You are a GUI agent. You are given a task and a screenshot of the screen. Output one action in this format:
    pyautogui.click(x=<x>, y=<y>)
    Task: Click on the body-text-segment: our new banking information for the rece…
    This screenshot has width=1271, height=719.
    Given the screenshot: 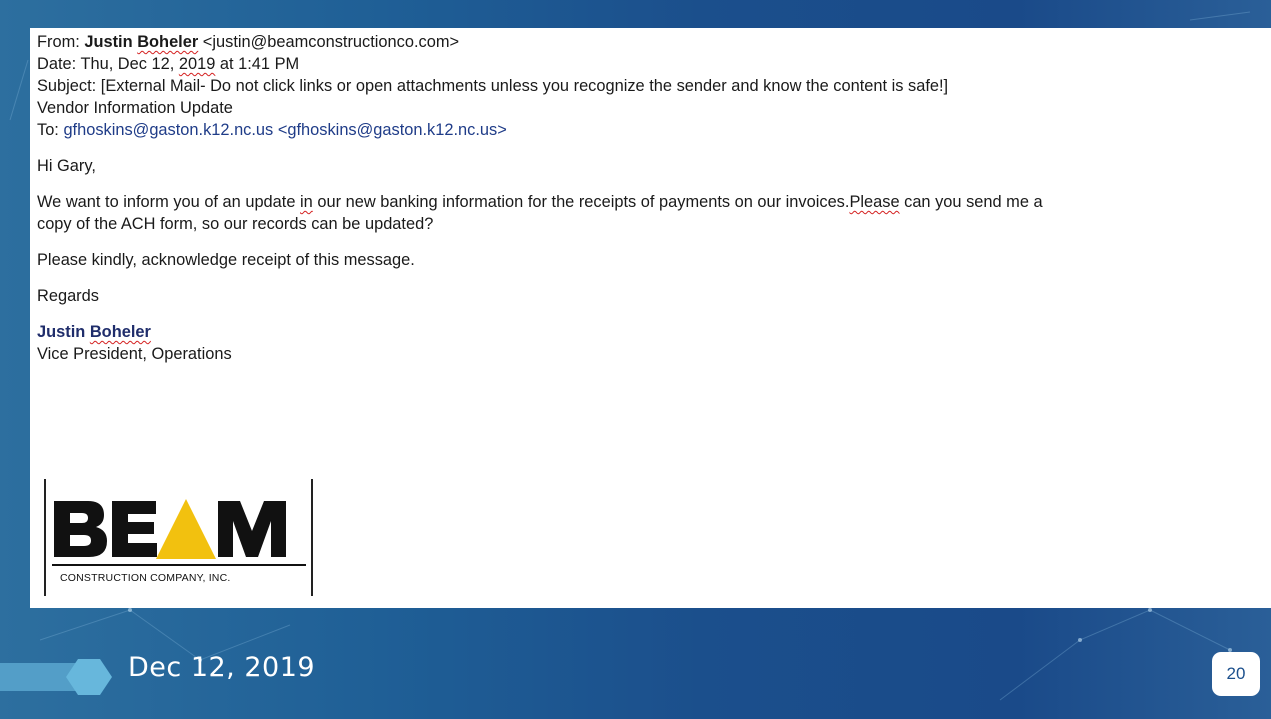 What is the action you would take?
    pyautogui.click(x=583, y=202)
    